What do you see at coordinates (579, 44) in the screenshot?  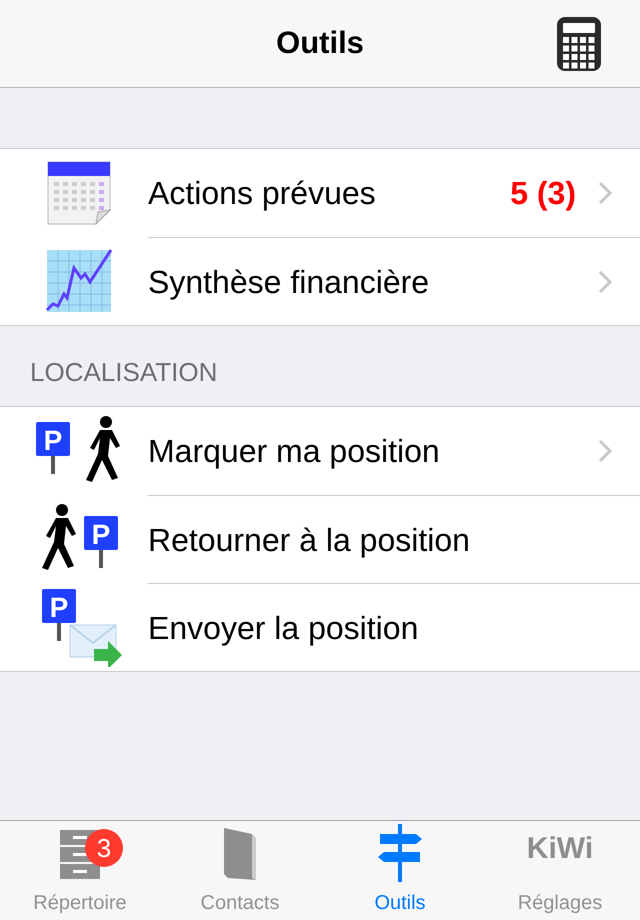 I see `calculator-button` at bounding box center [579, 44].